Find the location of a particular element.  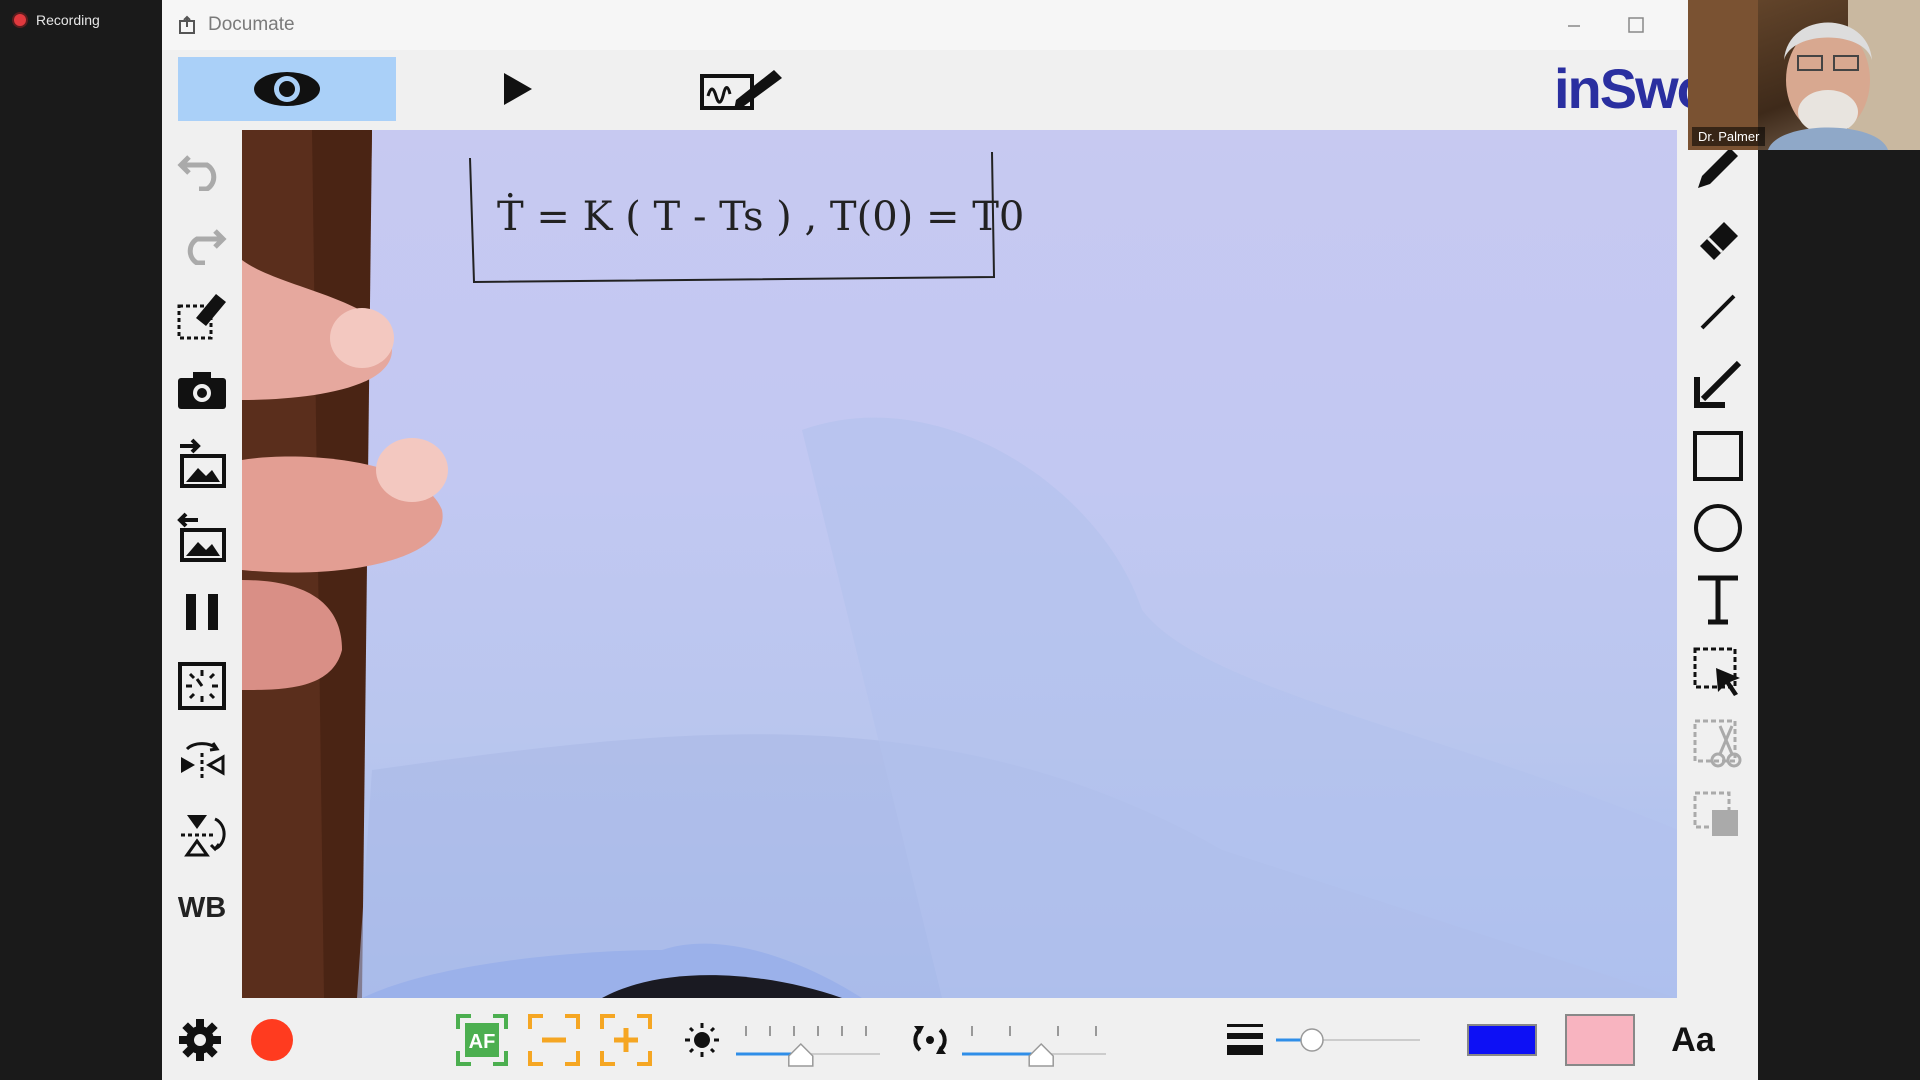

annotate-pen-icon is located at coordinates (741, 90).